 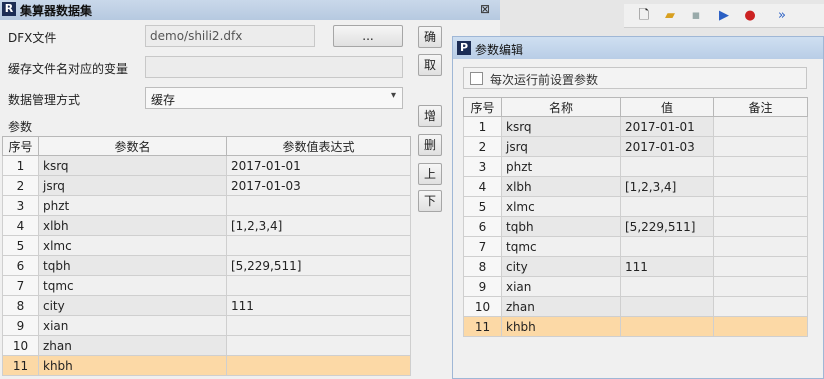 What do you see at coordinates (318, 146) in the screenshot?
I see `column-header: 参数值表达式` at bounding box center [318, 146].